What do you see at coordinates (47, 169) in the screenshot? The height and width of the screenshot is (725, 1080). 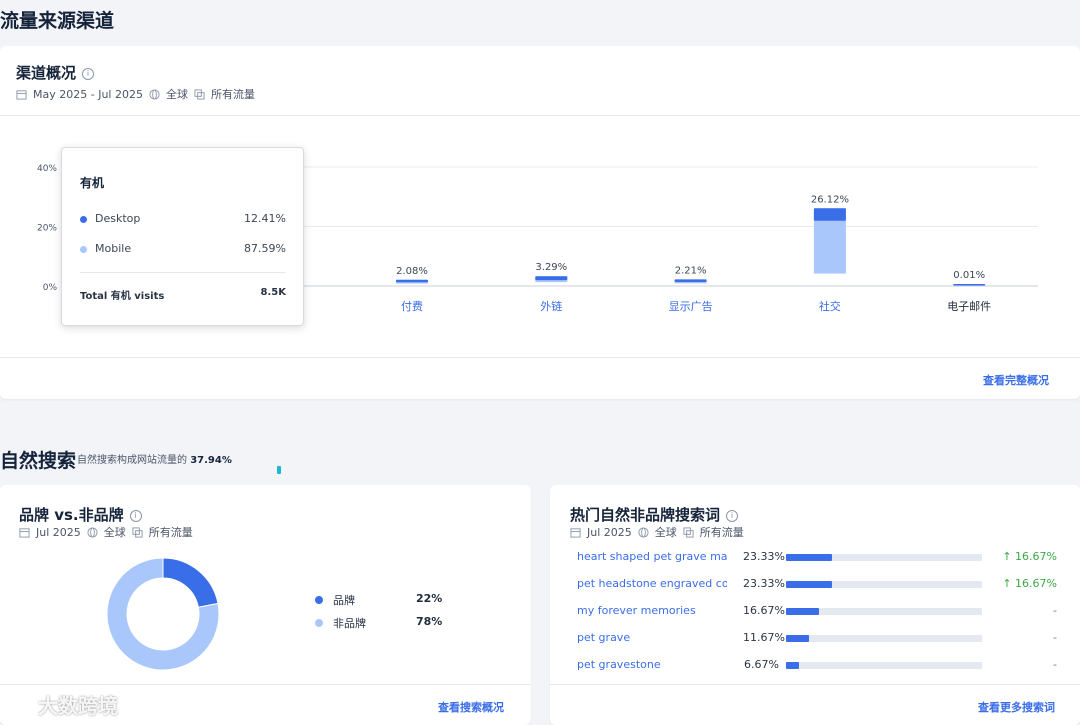 I see `y-tick-label: 40%` at bounding box center [47, 169].